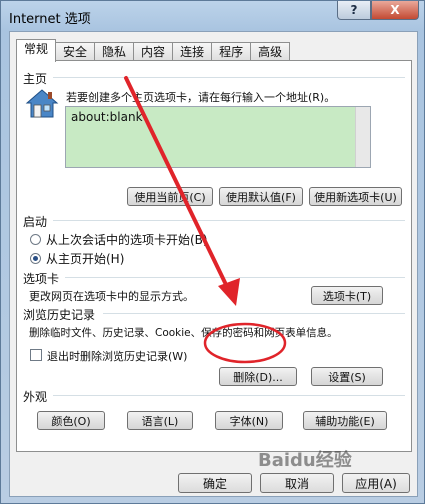 This screenshot has width=425, height=504. I want to click on tab-general: 常规, so click(36, 50).